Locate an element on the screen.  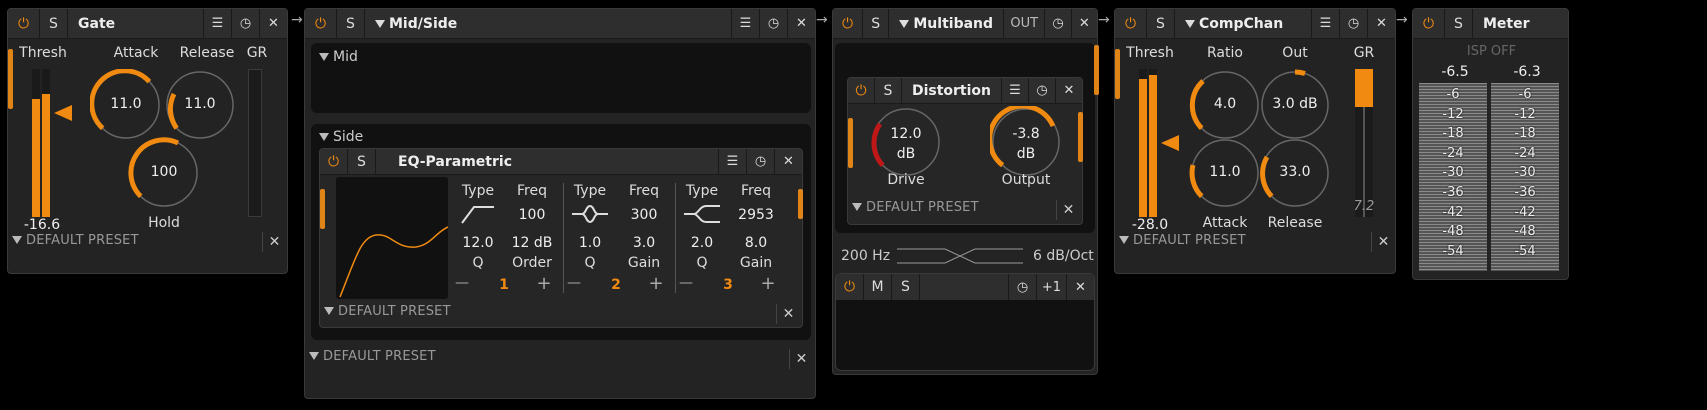
band-high-header: ⏻ M S ◷ +1 ✕ is located at coordinates (965, 287).